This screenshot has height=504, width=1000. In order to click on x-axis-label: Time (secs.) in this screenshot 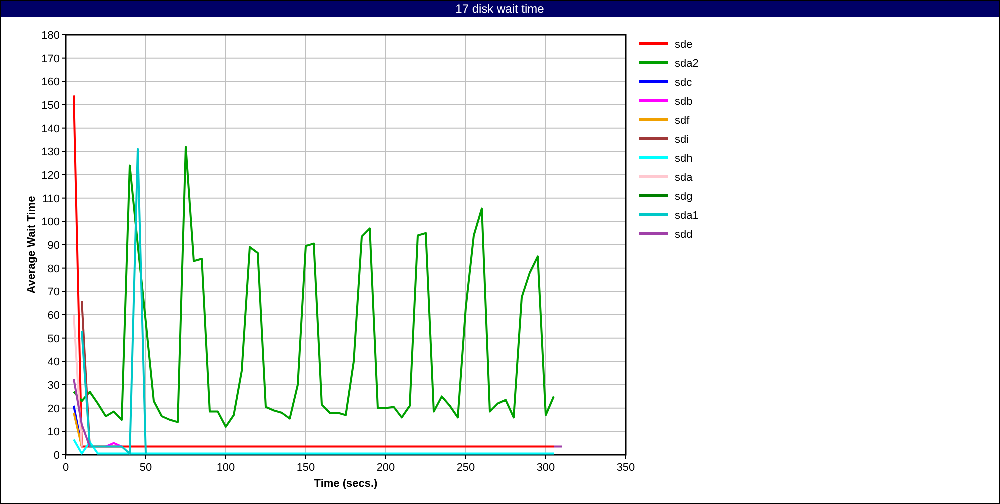, I will do `click(346, 484)`.